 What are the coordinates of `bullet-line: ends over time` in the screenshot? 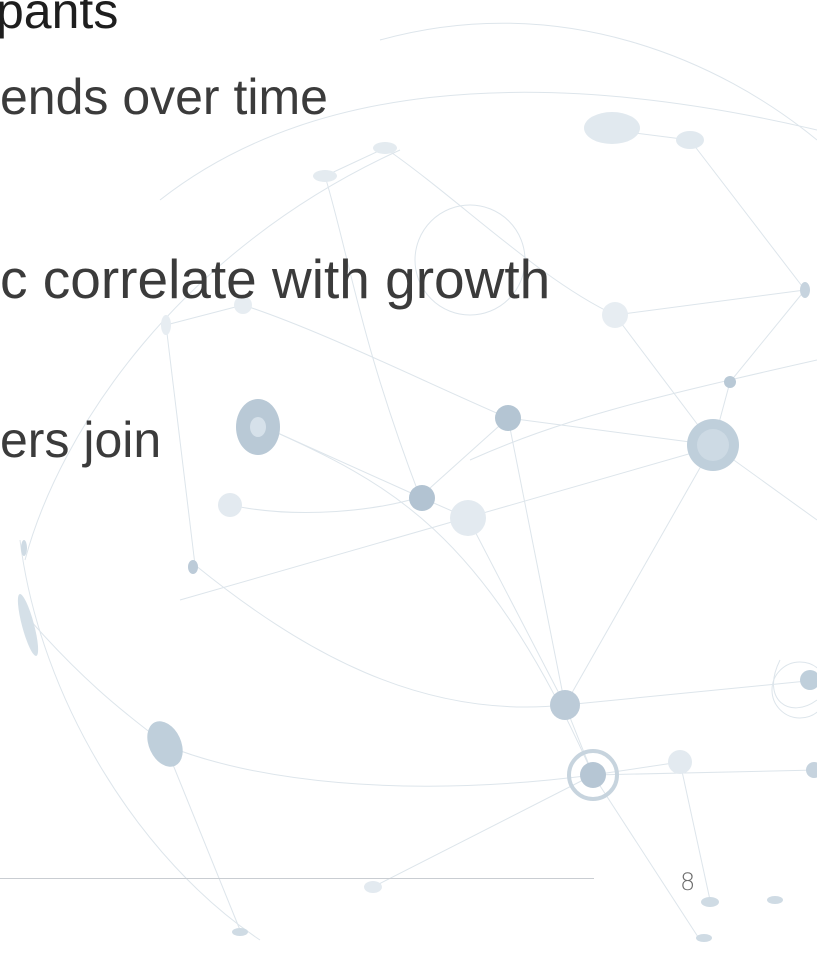 It's located at (164, 97).